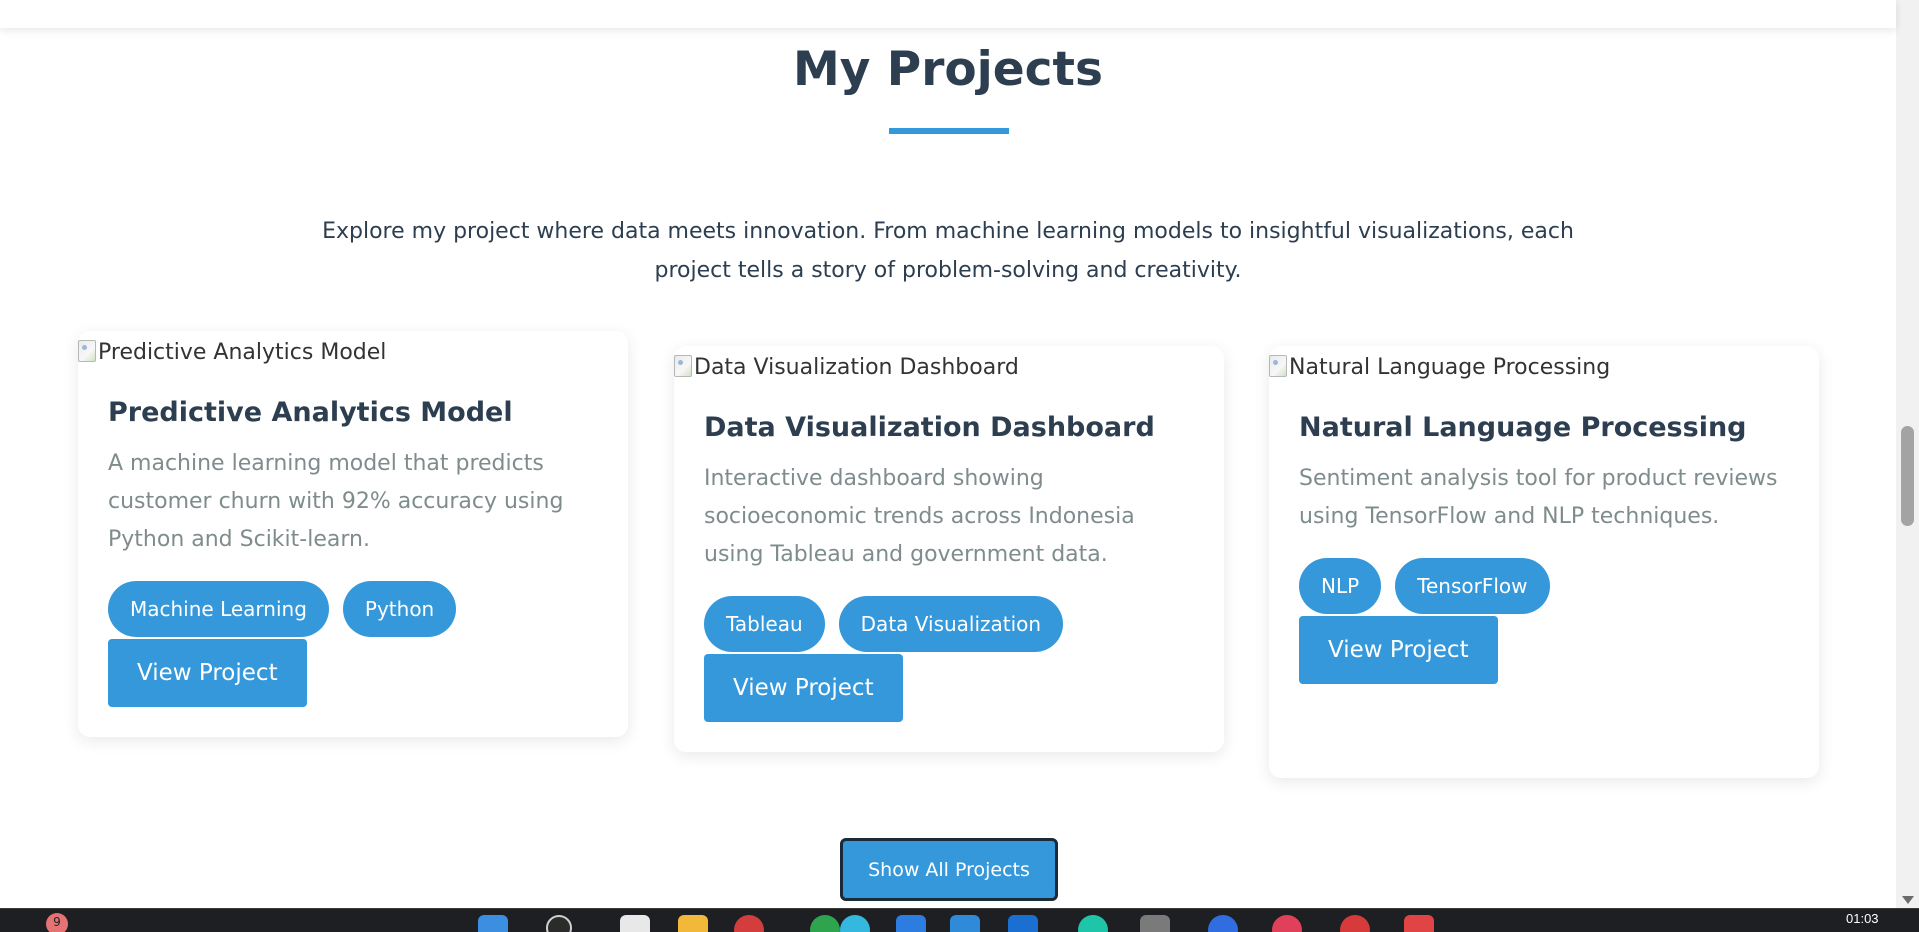 The image size is (1919, 932). I want to click on project-image: Predictive Analytics Model, so click(353, 350).